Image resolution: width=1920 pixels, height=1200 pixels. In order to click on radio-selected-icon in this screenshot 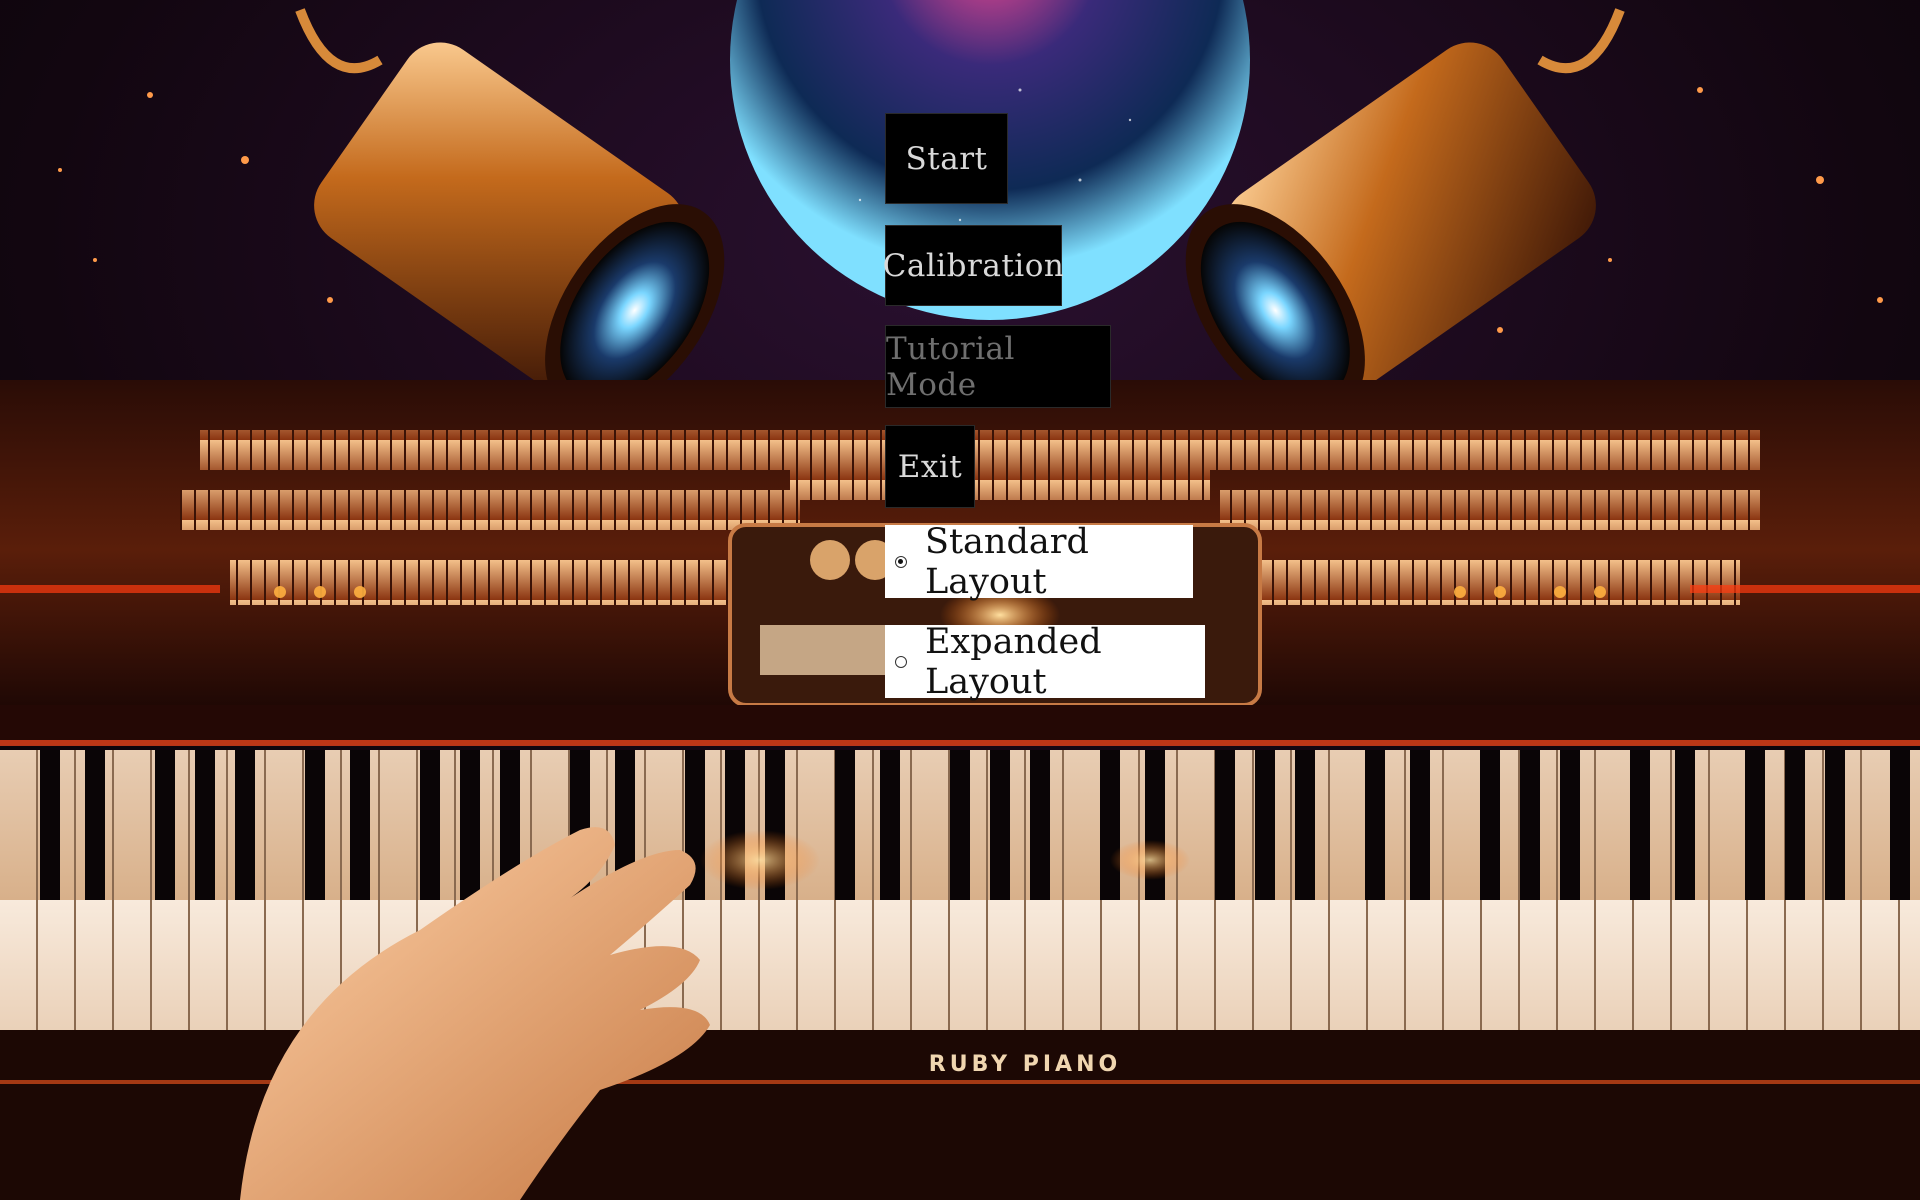, I will do `click(901, 561)`.